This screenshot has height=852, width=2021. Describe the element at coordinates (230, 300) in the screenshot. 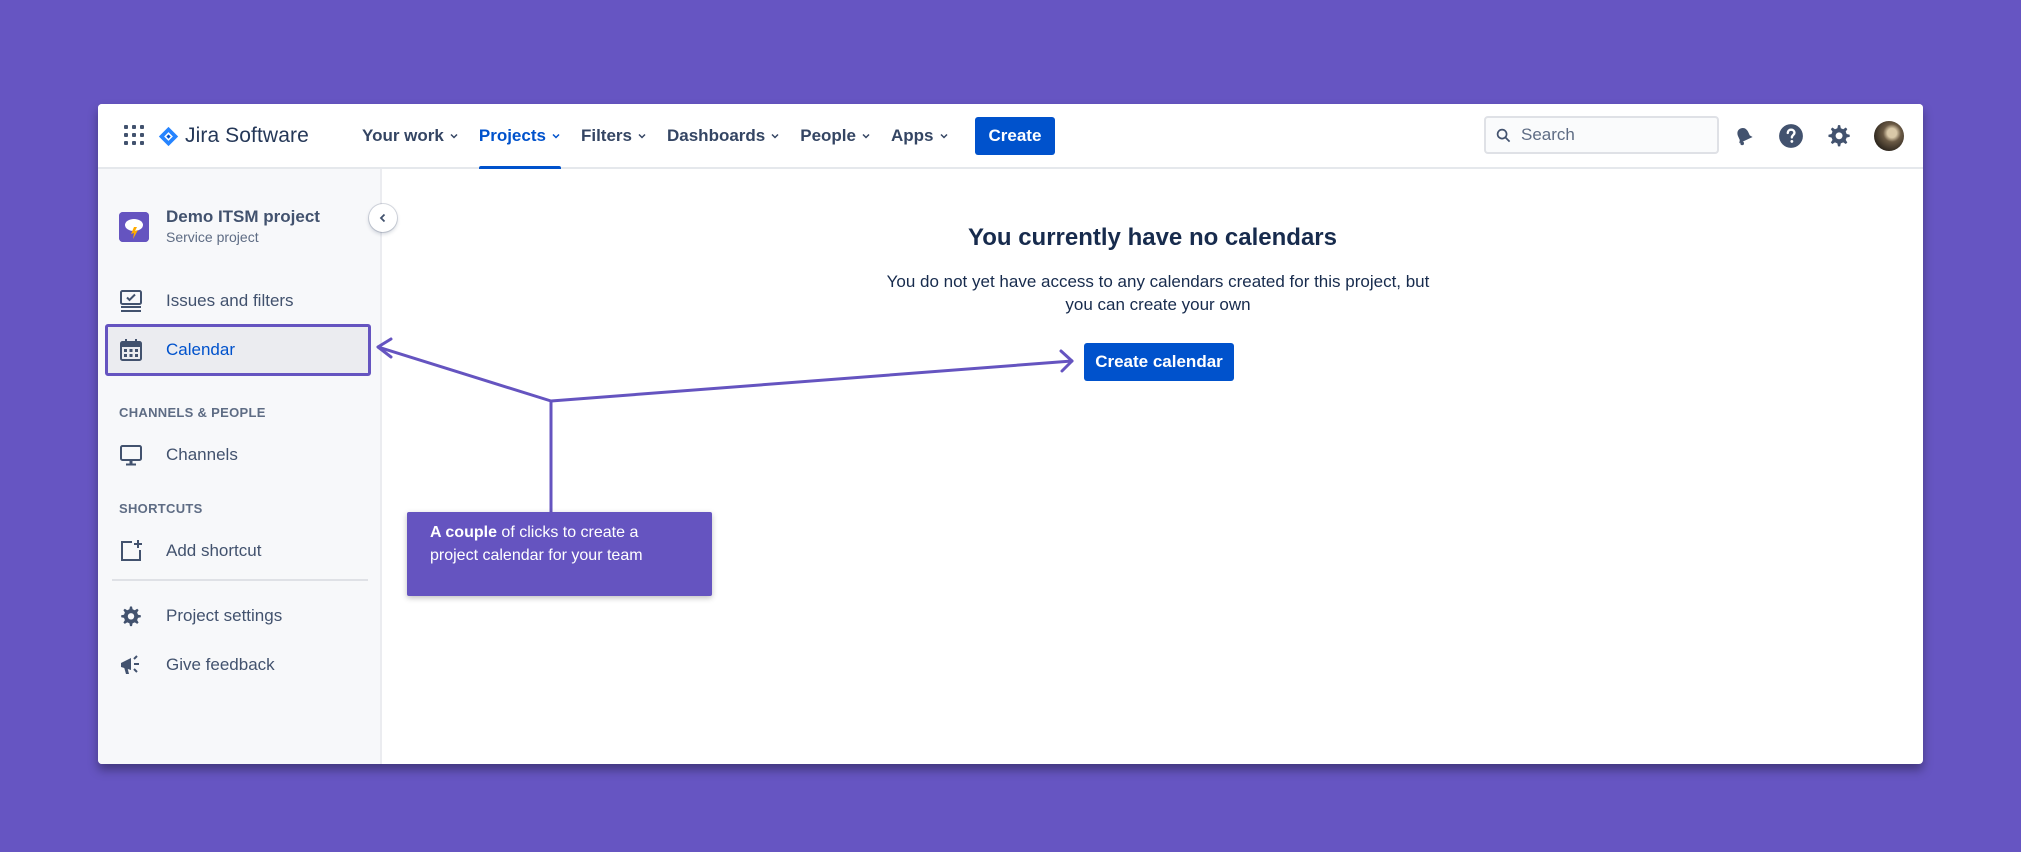

I see `sidebar-item-label: Issues and filters` at that location.